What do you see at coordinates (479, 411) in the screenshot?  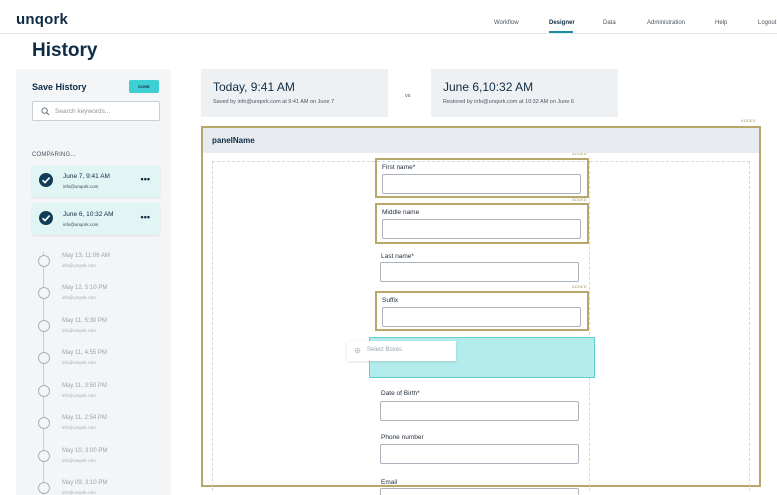 I see `date-of-birth-input` at bounding box center [479, 411].